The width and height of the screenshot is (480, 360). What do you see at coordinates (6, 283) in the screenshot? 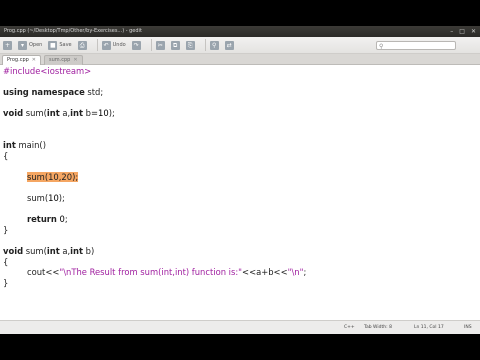
I see `code-line-21: }` at bounding box center [6, 283].